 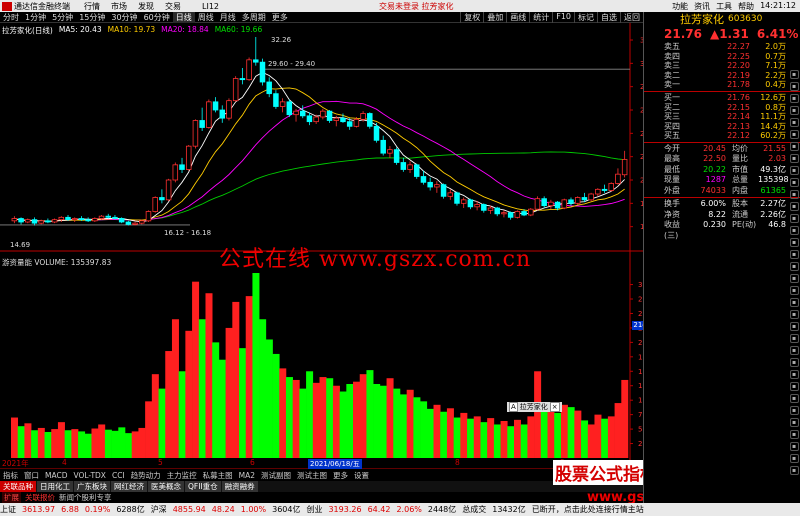 What do you see at coordinates (746, 6) in the screenshot?
I see `menu-help: 帮助` at bounding box center [746, 6].